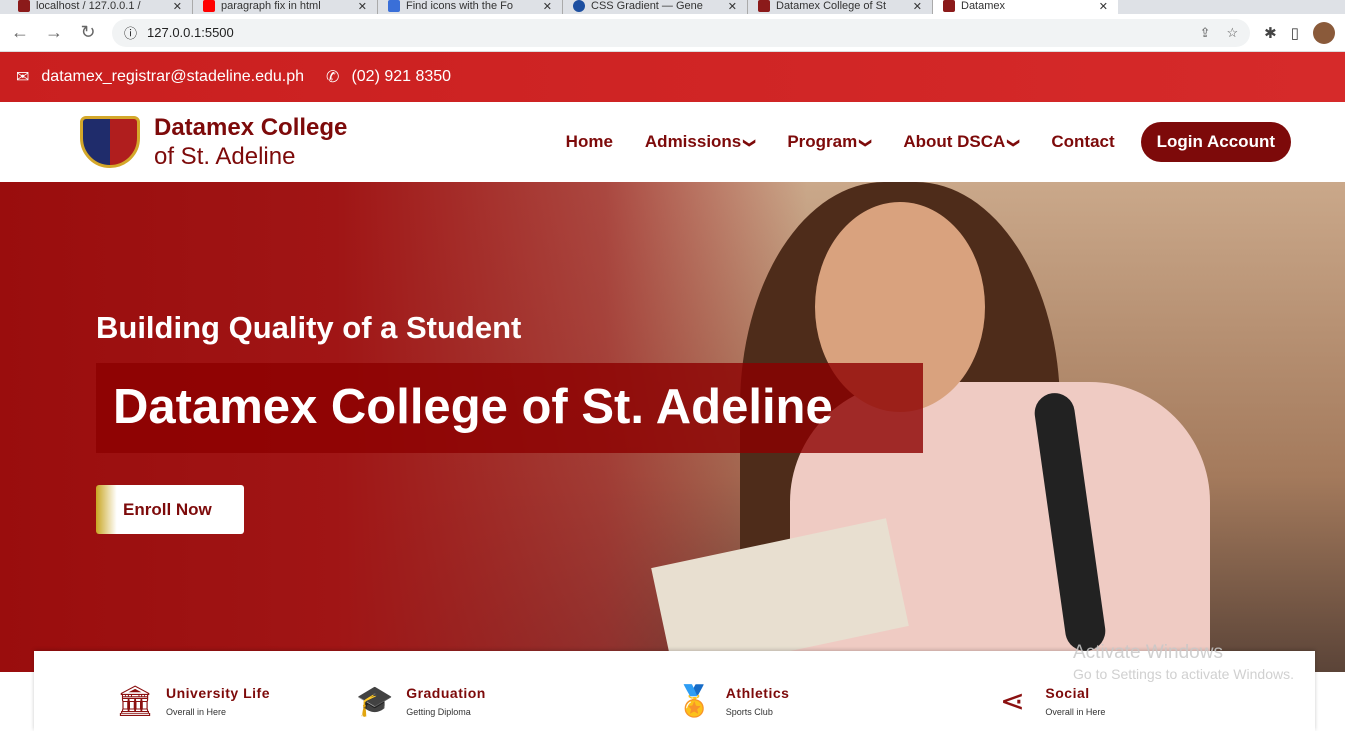 This screenshot has height=731, width=1345. I want to click on nav-label: Contact, so click(1083, 141).